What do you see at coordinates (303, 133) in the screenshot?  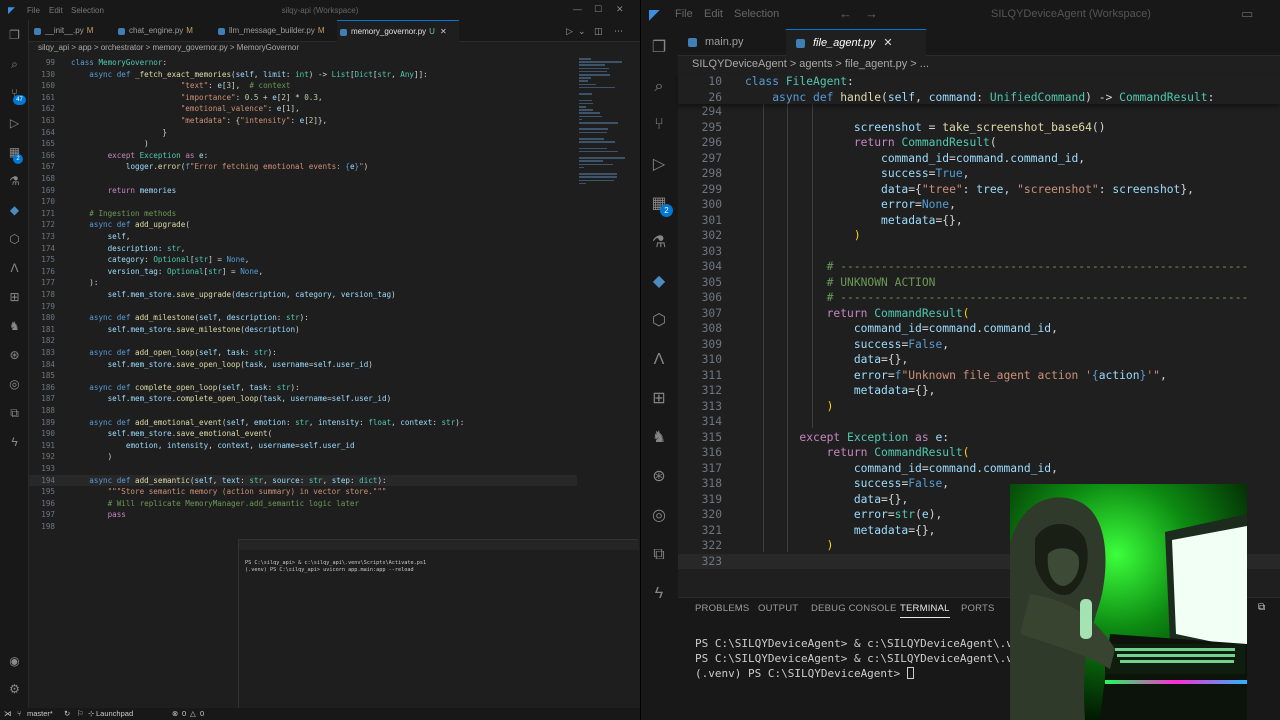 I see `code-line: 164 }` at bounding box center [303, 133].